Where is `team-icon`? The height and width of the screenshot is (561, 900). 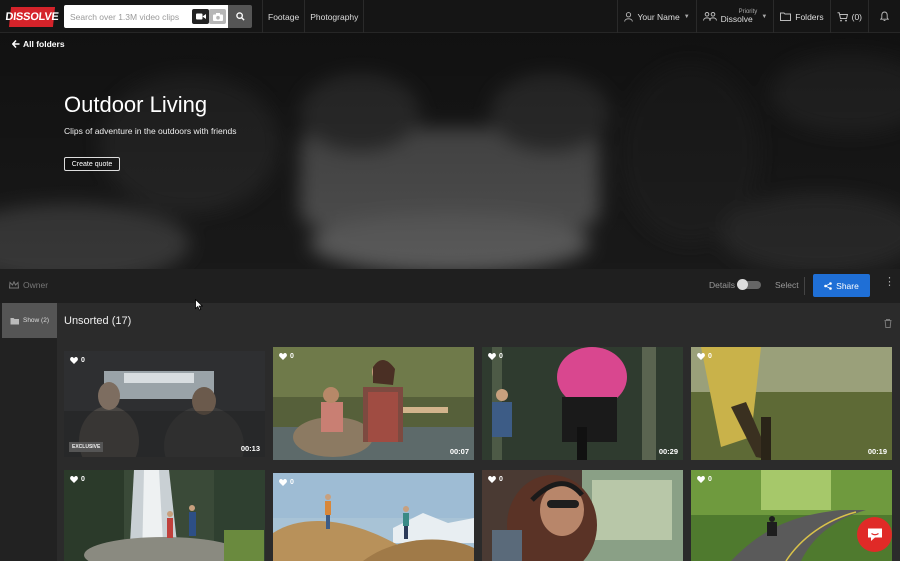
team-icon is located at coordinates (709, 16).